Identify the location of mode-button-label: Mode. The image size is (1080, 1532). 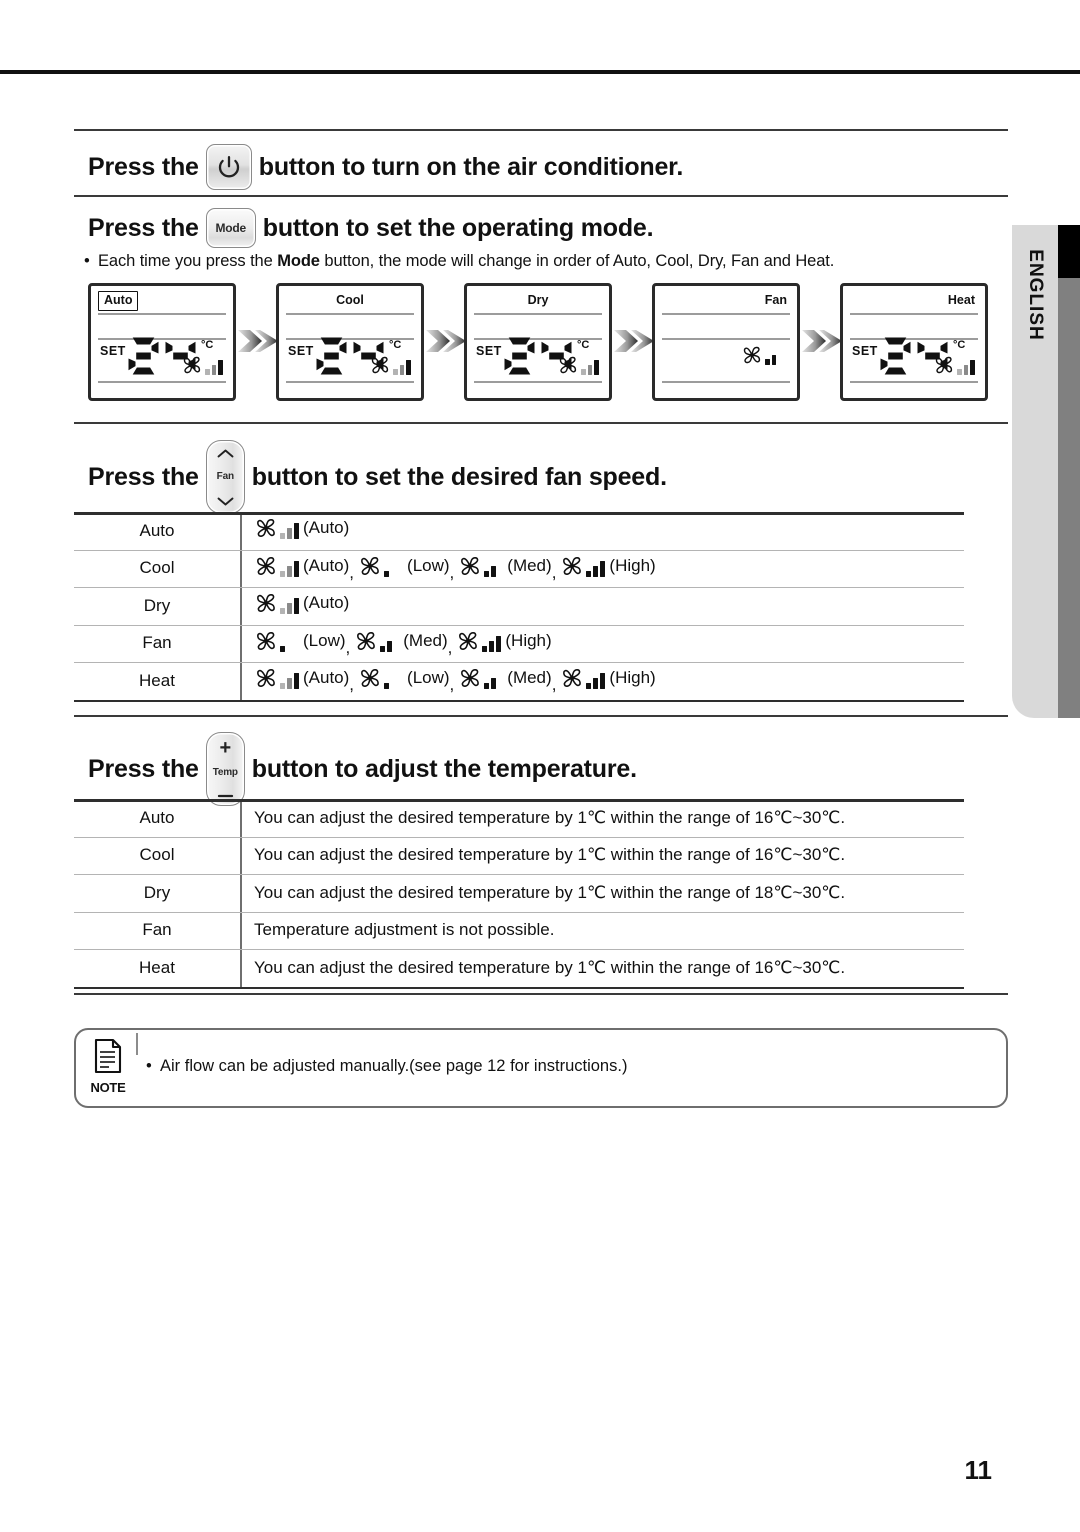
(231, 228).